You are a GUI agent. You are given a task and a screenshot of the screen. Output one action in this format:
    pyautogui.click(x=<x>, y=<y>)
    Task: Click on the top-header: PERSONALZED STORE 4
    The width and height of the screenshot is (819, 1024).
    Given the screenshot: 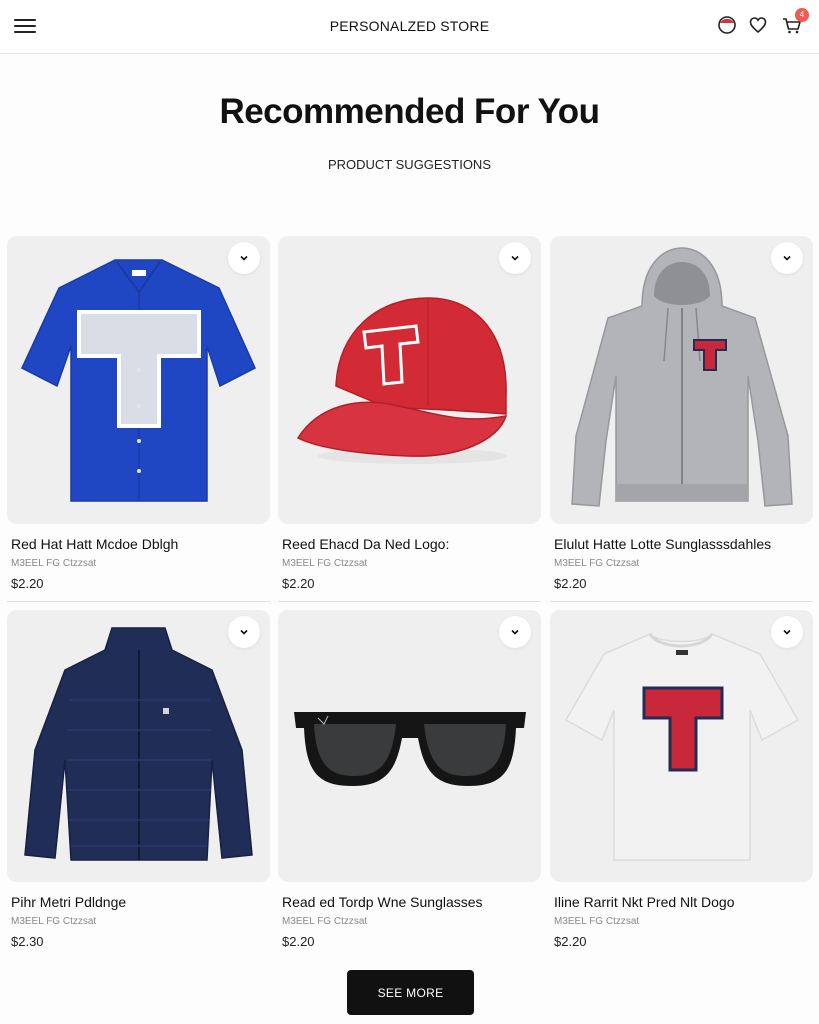 What is the action you would take?
    pyautogui.click(x=409, y=27)
    